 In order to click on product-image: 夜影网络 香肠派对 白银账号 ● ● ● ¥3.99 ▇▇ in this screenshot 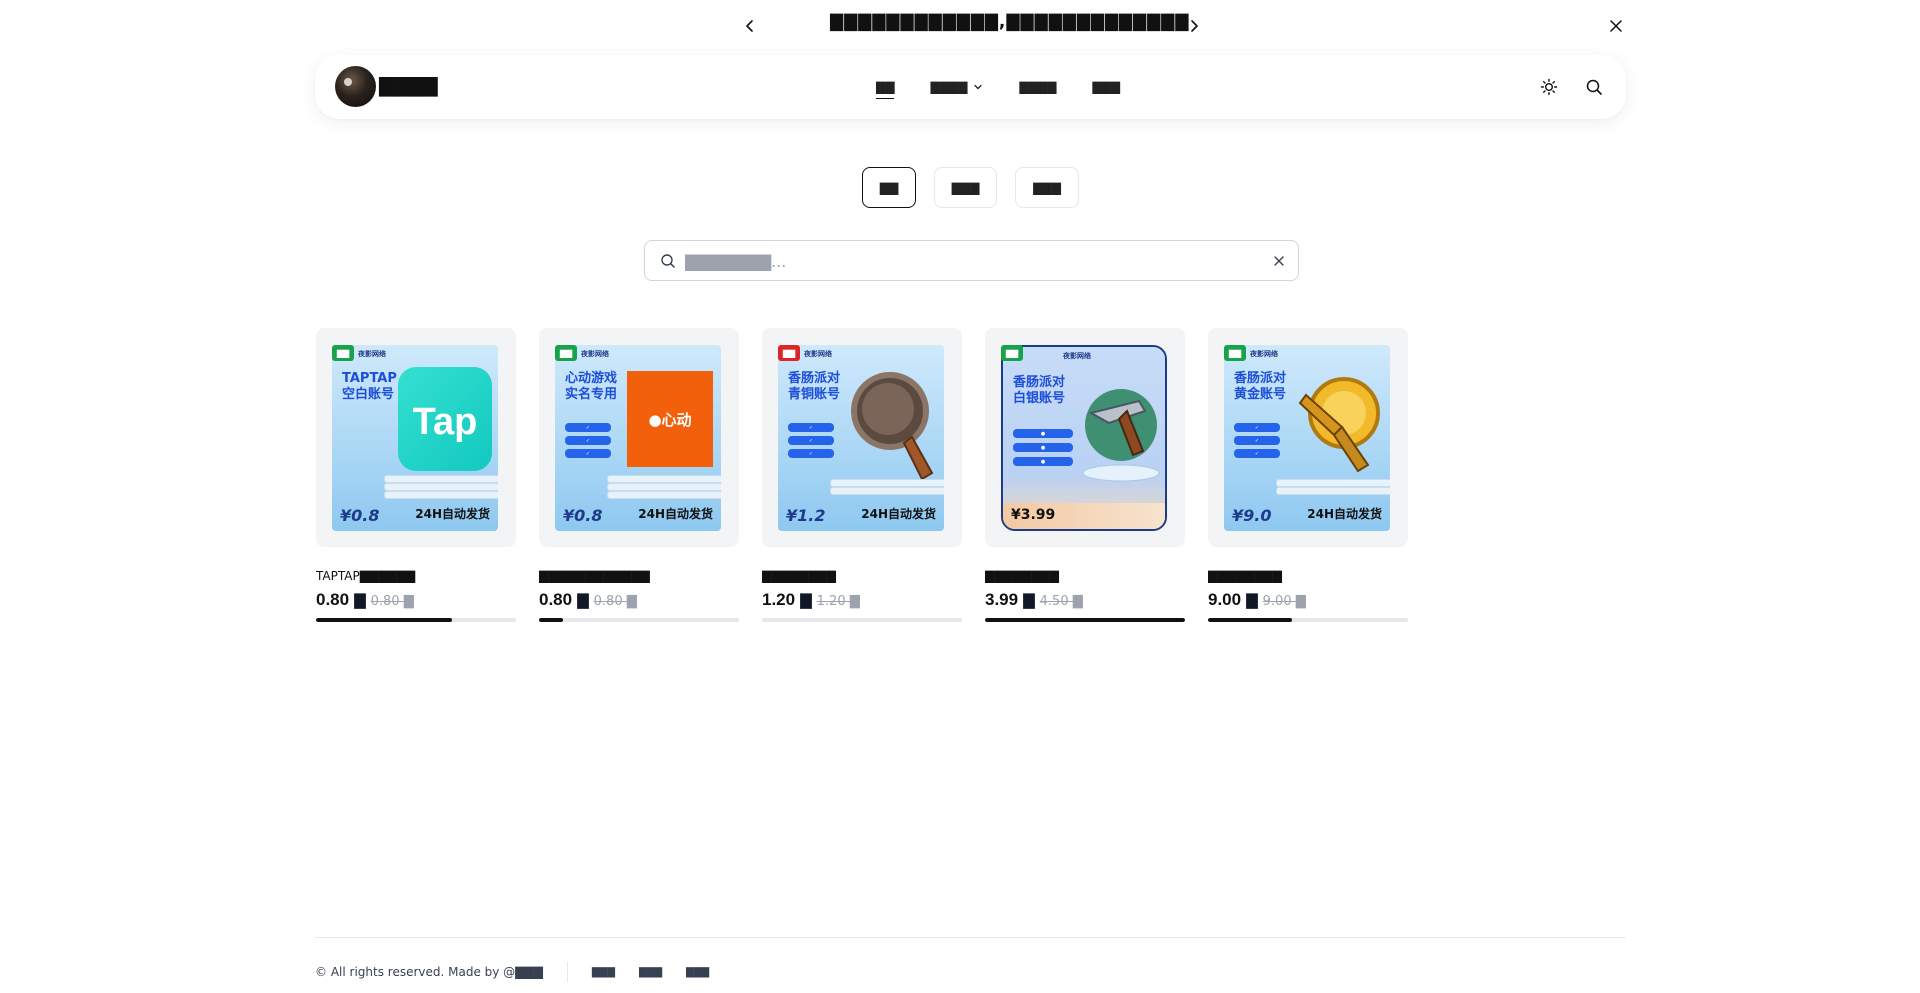, I will do `click(1085, 437)`.